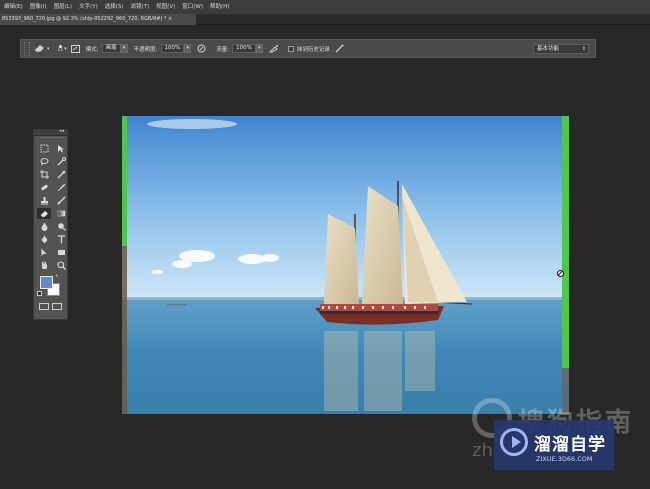  What do you see at coordinates (27, 48) in the screenshot?
I see `options-bar-grip` at bounding box center [27, 48].